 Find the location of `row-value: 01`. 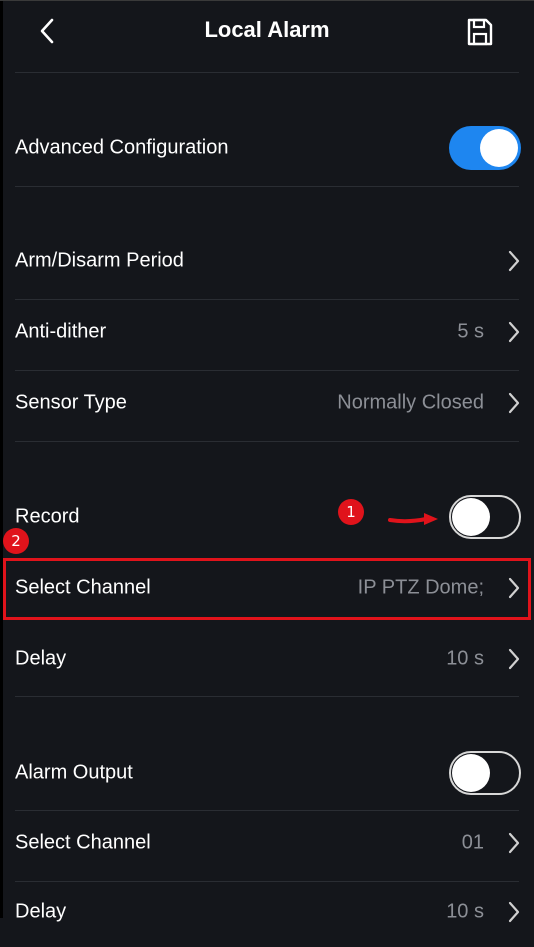

row-value: 01 is located at coordinates (472, 842).